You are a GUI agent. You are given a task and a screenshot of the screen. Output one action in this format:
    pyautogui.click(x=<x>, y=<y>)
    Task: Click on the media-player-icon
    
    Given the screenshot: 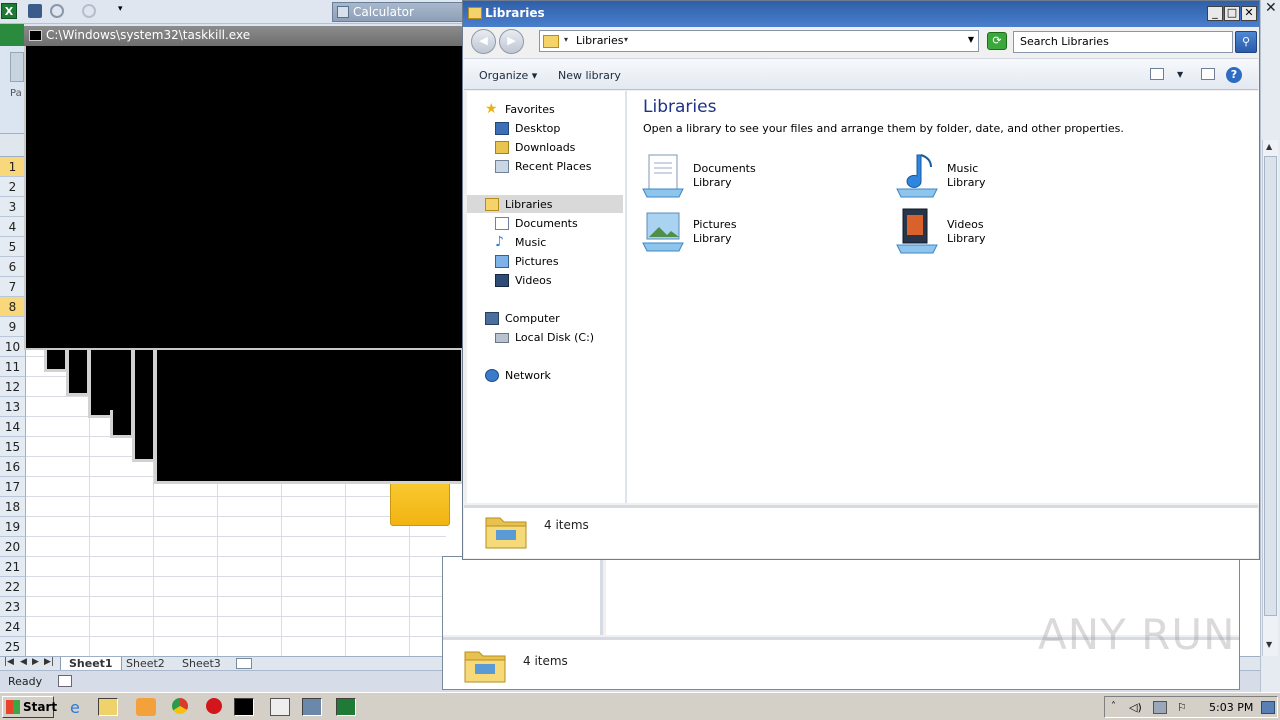 What is the action you would take?
    pyautogui.click(x=146, y=707)
    